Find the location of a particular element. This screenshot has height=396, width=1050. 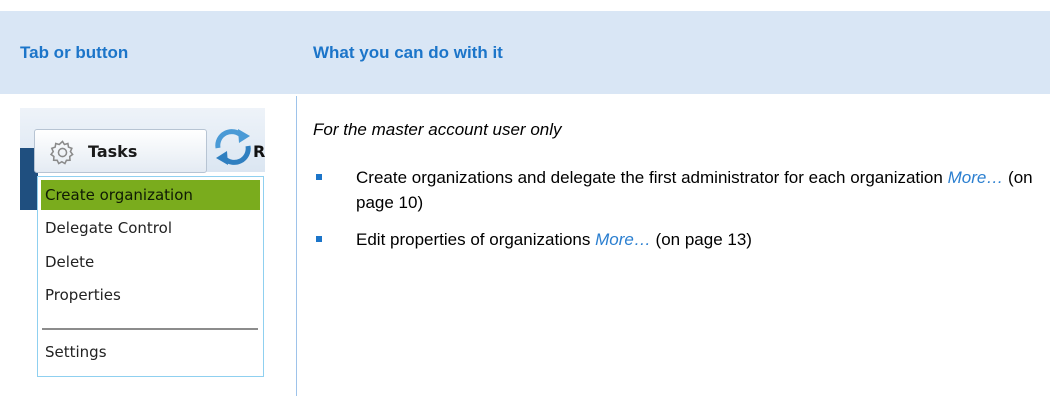

menu-item-delete: Delete is located at coordinates (150, 262).